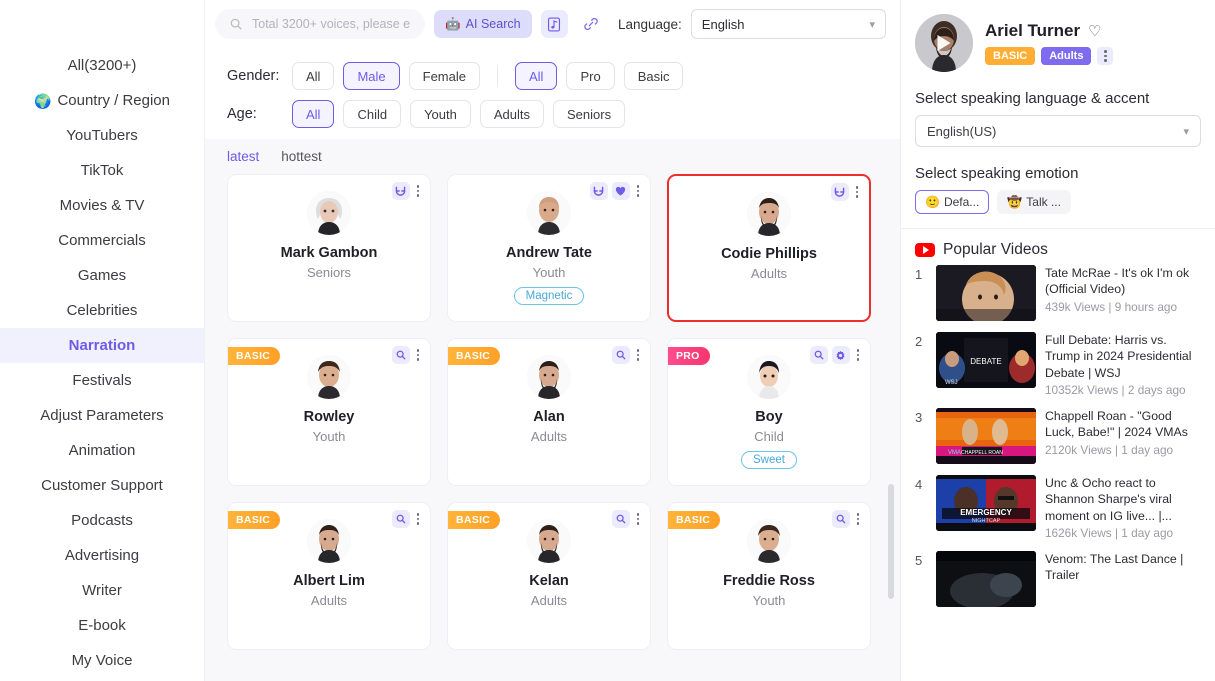  Describe the element at coordinates (549, 248) in the screenshot. I see `voice-card: Andrew Tate Youth Magnetic` at that location.